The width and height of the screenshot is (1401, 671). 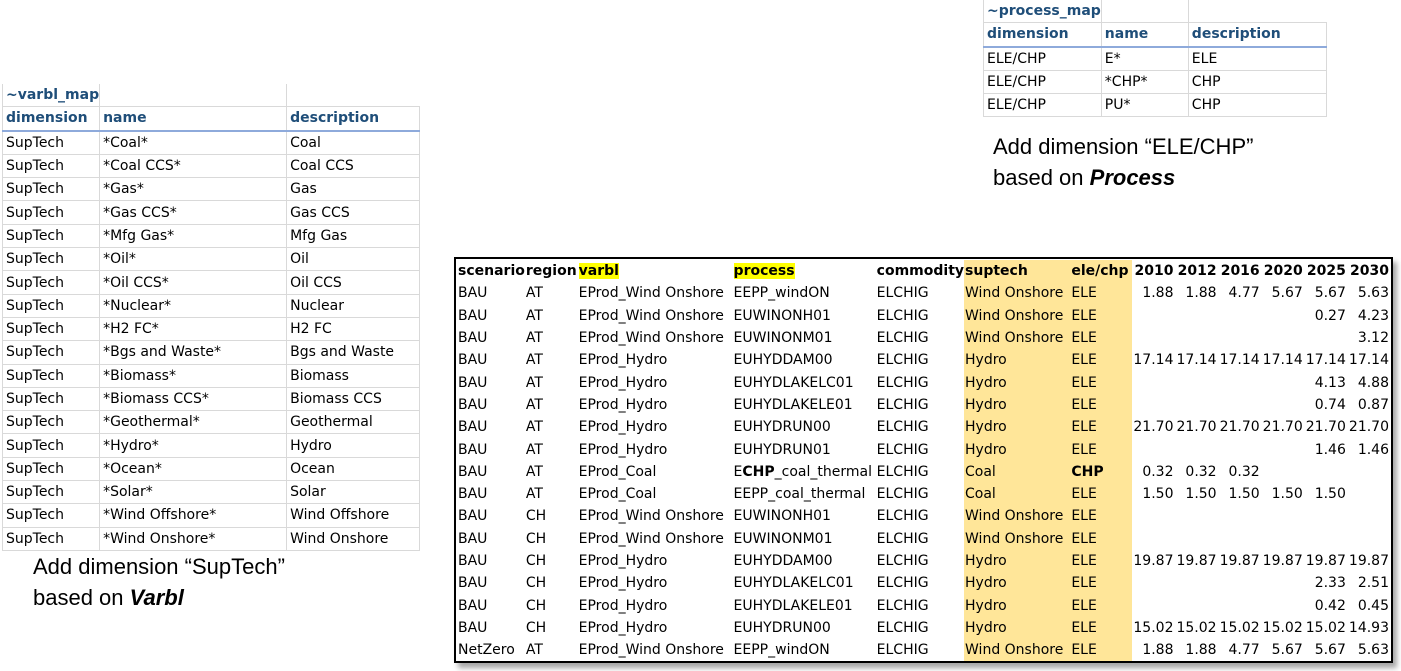 I want to click on cell-year-2010: 1.50, so click(x=1158, y=494).